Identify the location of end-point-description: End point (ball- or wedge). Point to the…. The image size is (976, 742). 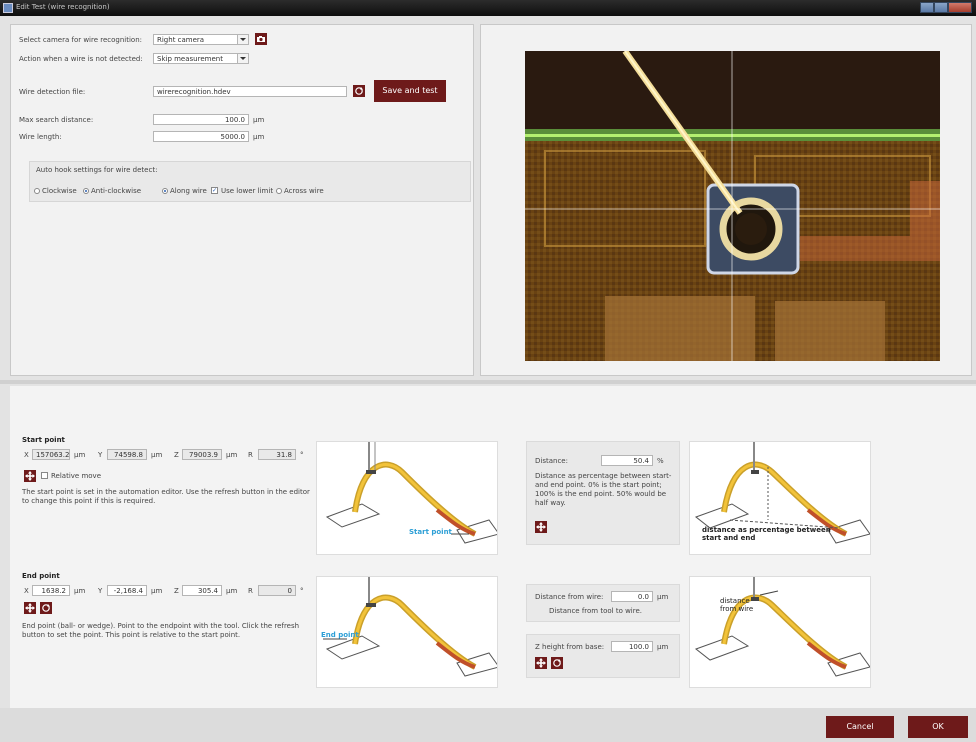
(161, 630).